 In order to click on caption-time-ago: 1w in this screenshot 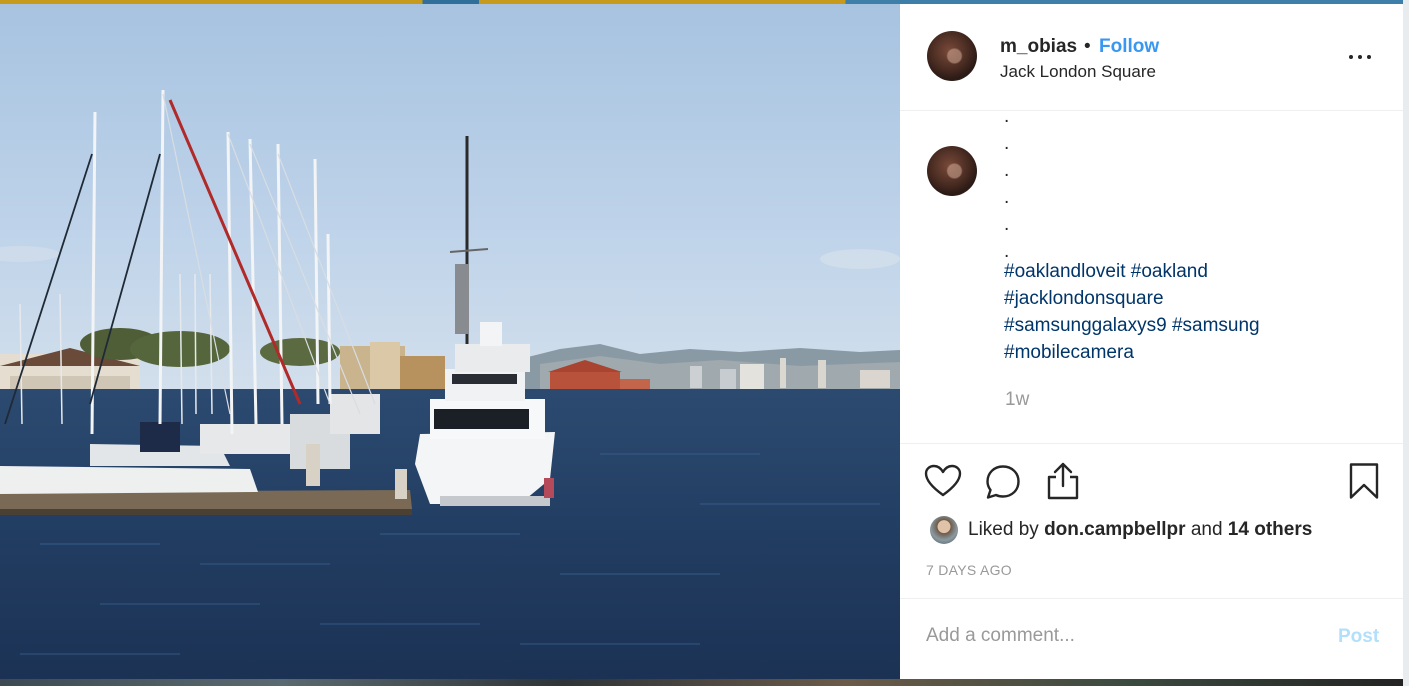, I will do `click(1017, 400)`.